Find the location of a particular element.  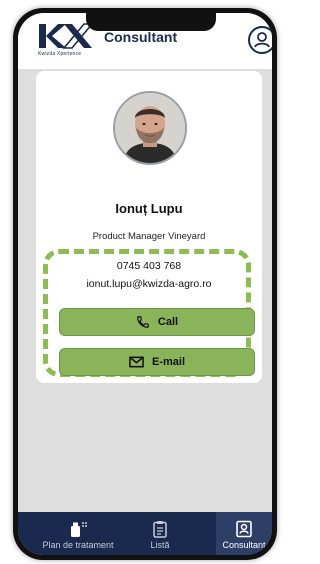

page-title: Consultant is located at coordinates (141, 37).